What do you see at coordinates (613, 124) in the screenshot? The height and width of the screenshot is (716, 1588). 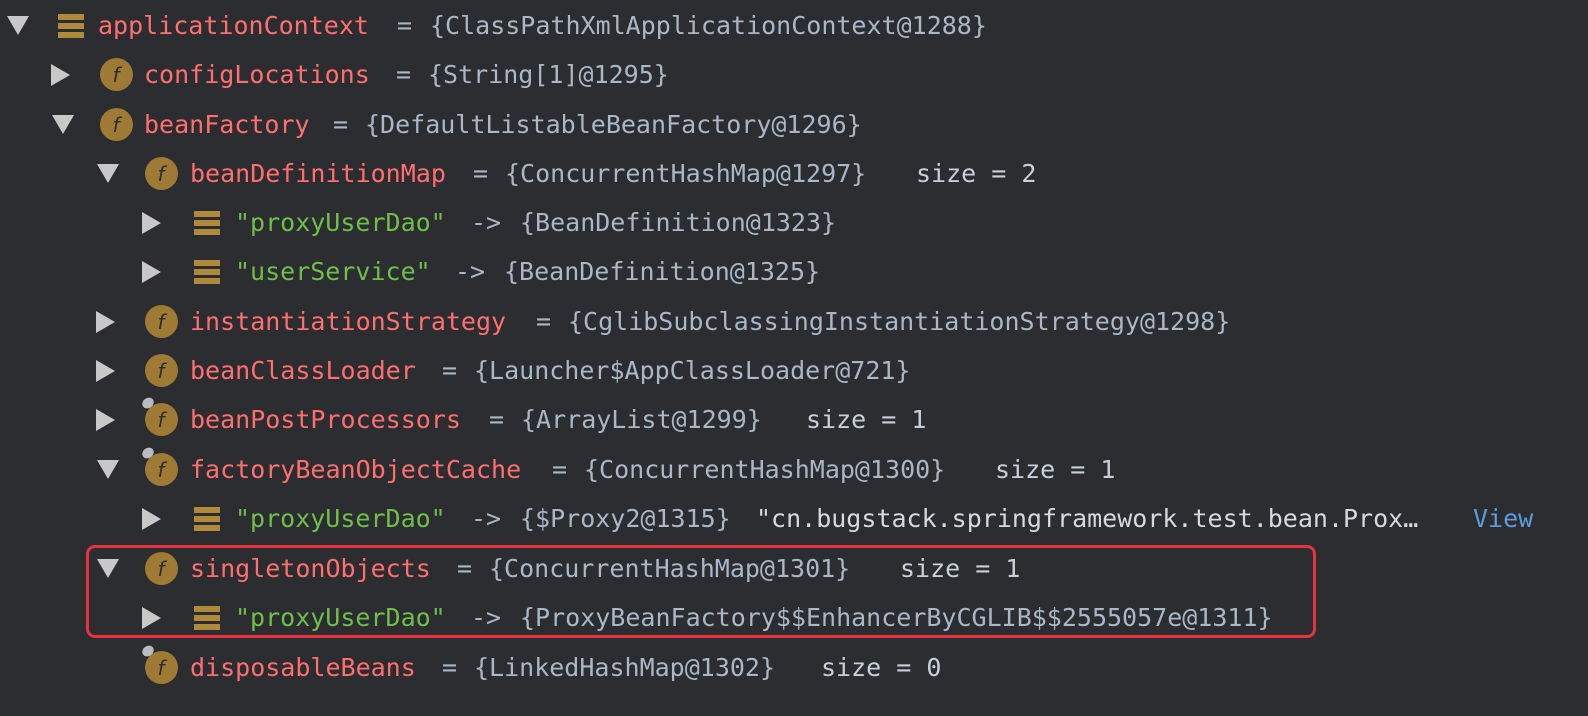 I see `variable-value: {DefaultListableBeanFactory@1296}` at bounding box center [613, 124].